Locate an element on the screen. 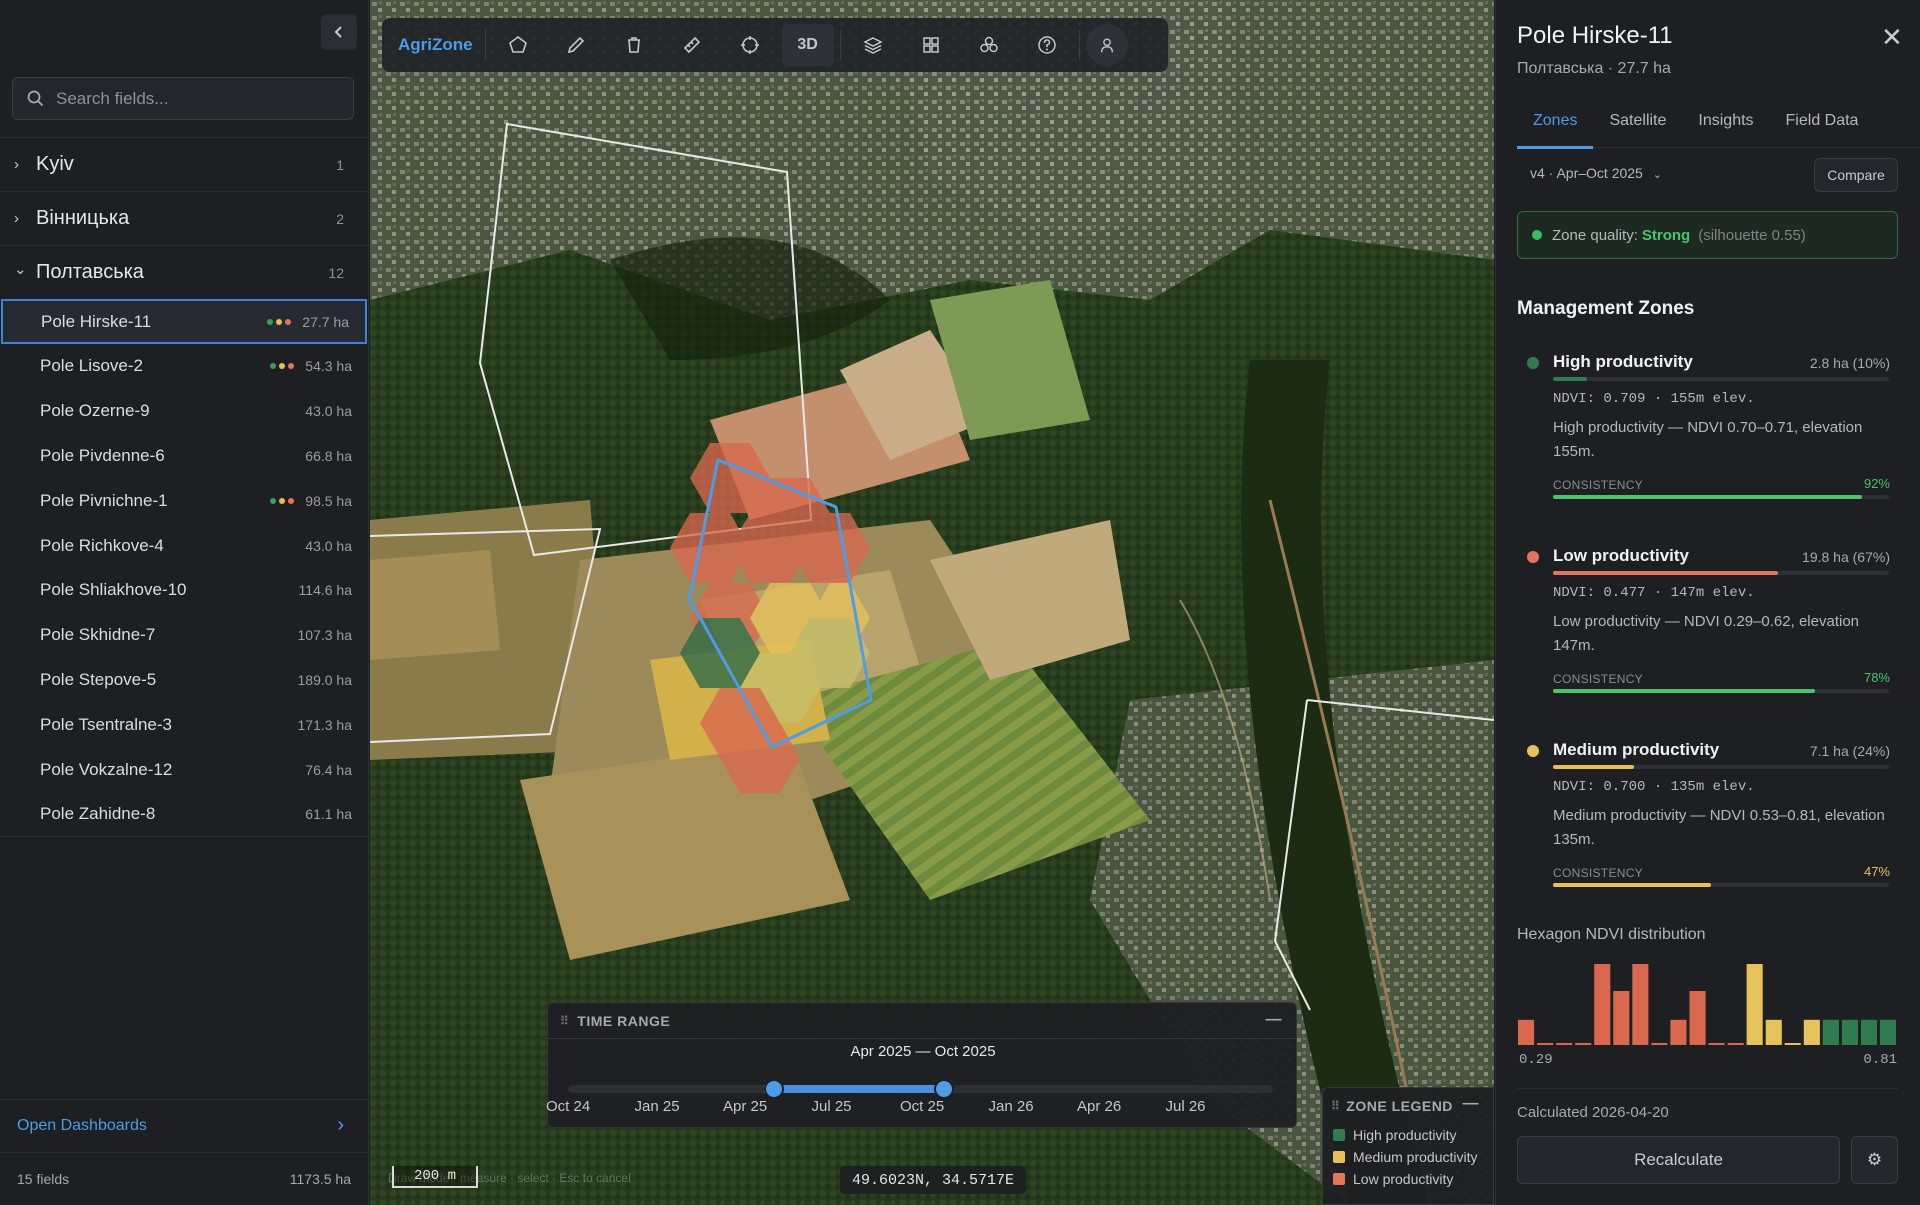  consistency-fill is located at coordinates (1632, 885).